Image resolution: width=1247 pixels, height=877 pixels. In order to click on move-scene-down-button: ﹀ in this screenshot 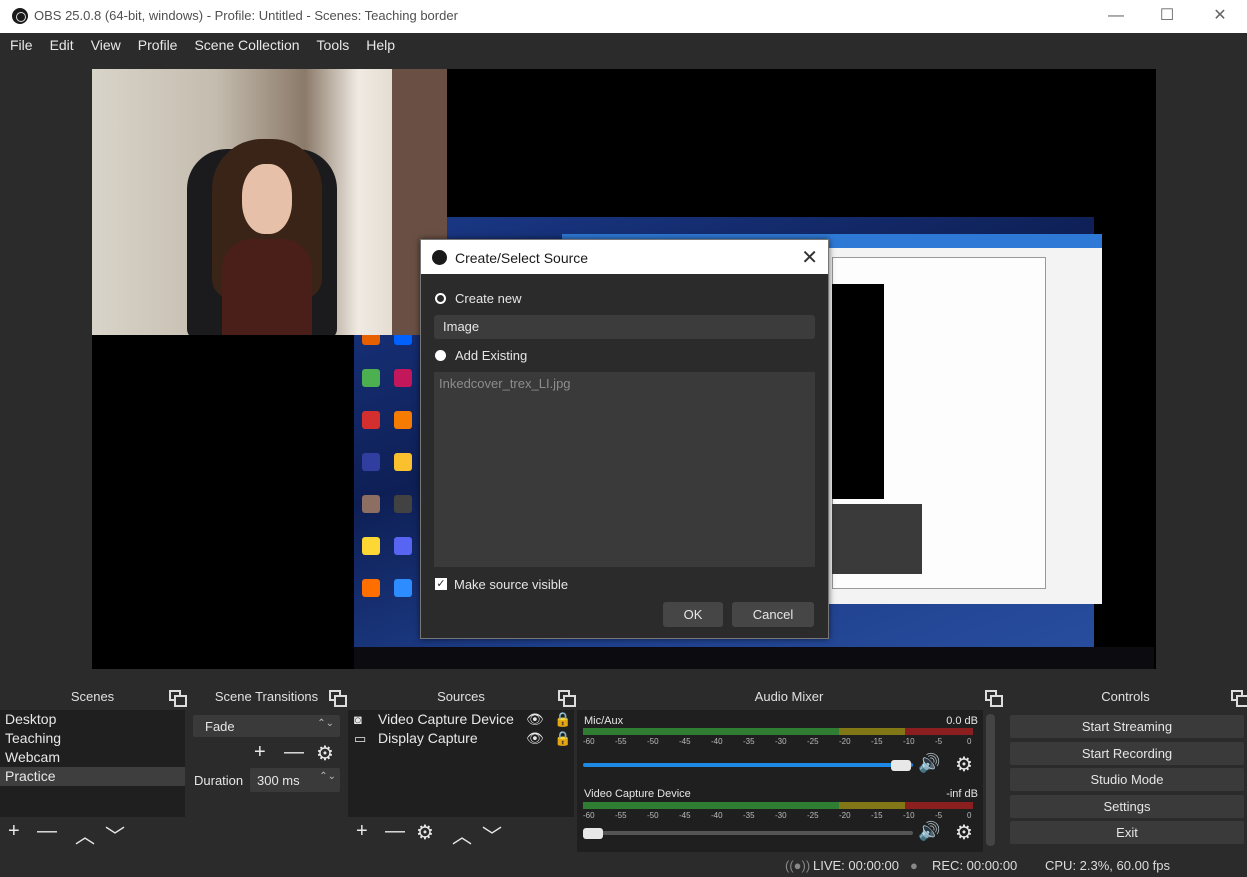, I will do `click(115, 834)`.